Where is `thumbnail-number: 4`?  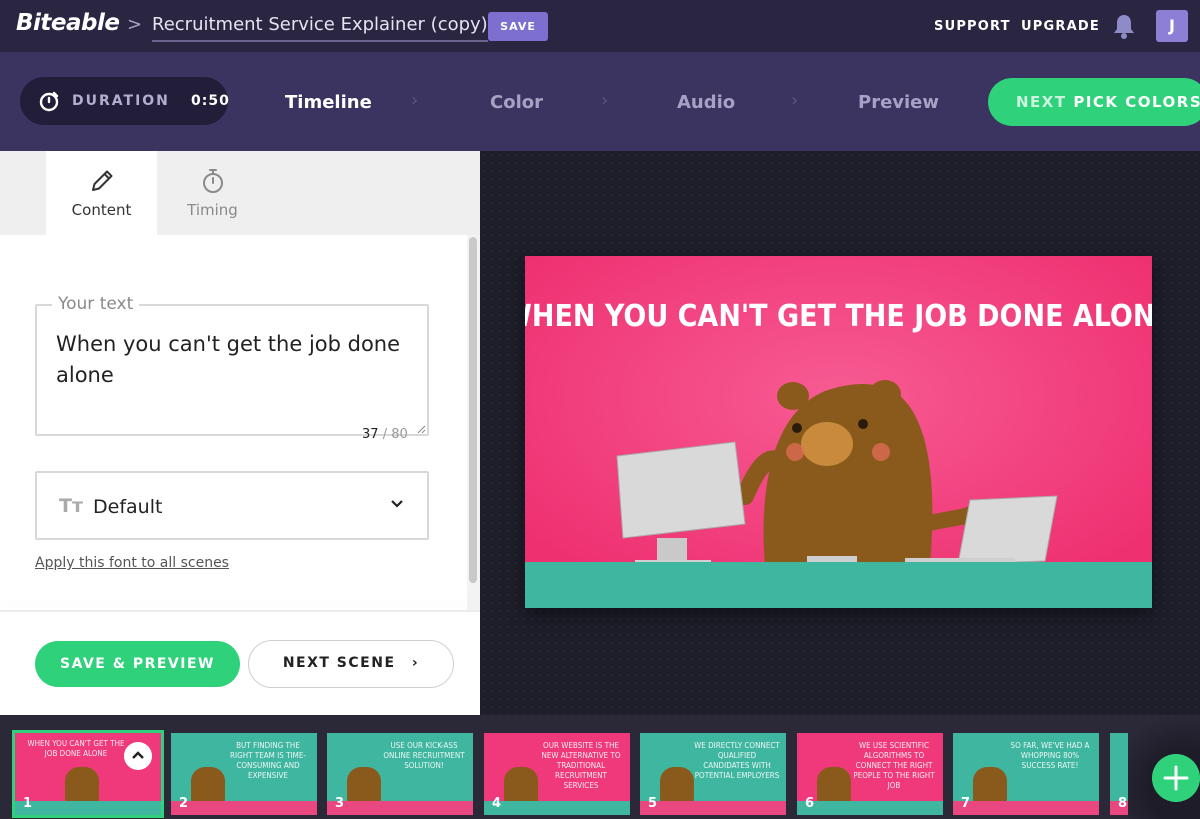 thumbnail-number: 4 is located at coordinates (497, 803).